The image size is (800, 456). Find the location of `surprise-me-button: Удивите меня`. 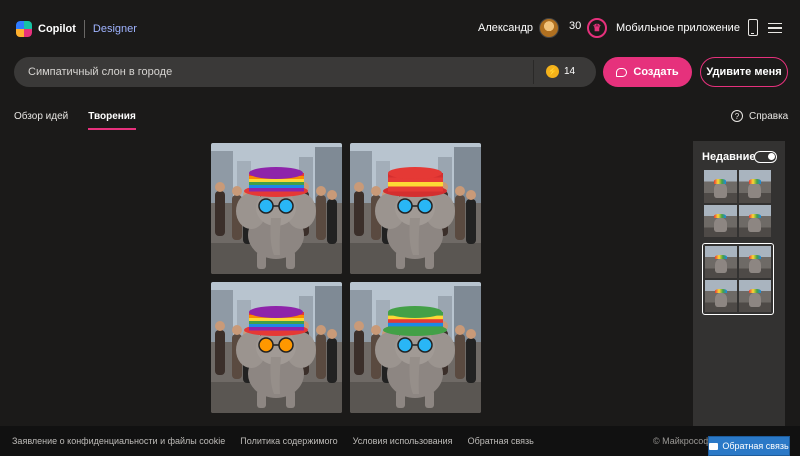

surprise-me-button: Удивите меня is located at coordinates (744, 72).